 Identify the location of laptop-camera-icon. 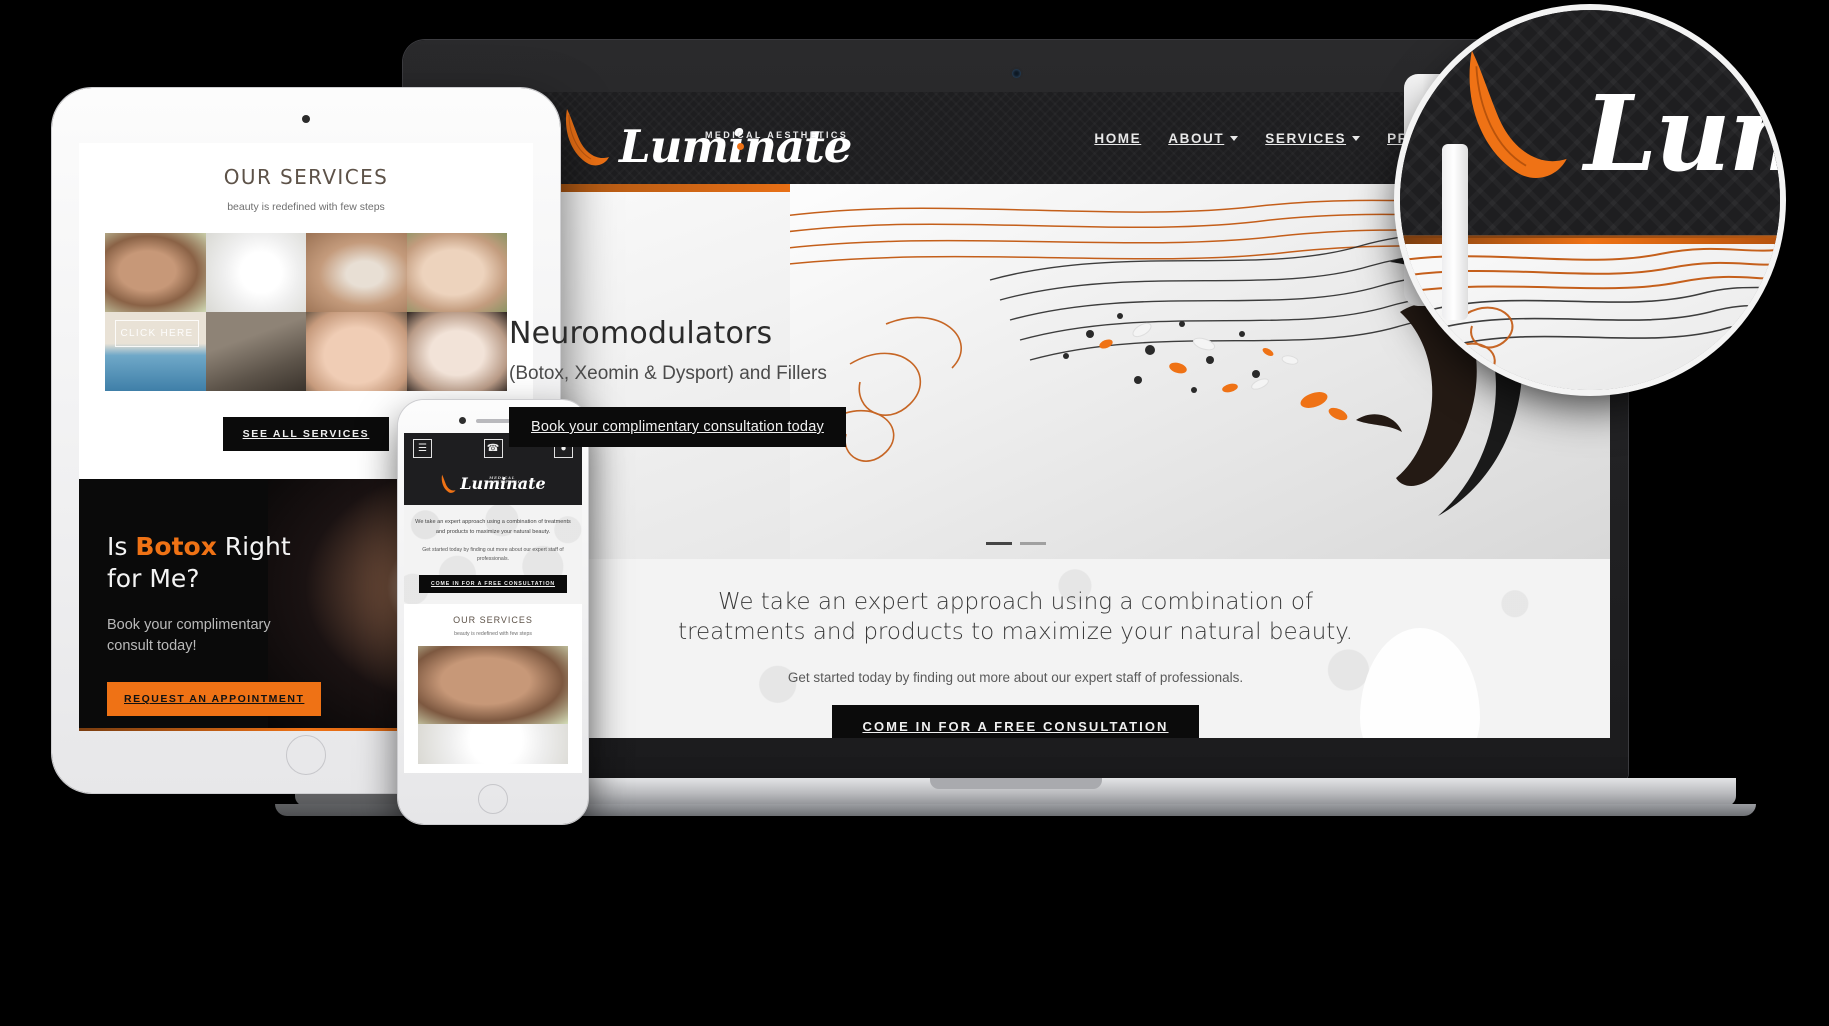
(1016, 73).